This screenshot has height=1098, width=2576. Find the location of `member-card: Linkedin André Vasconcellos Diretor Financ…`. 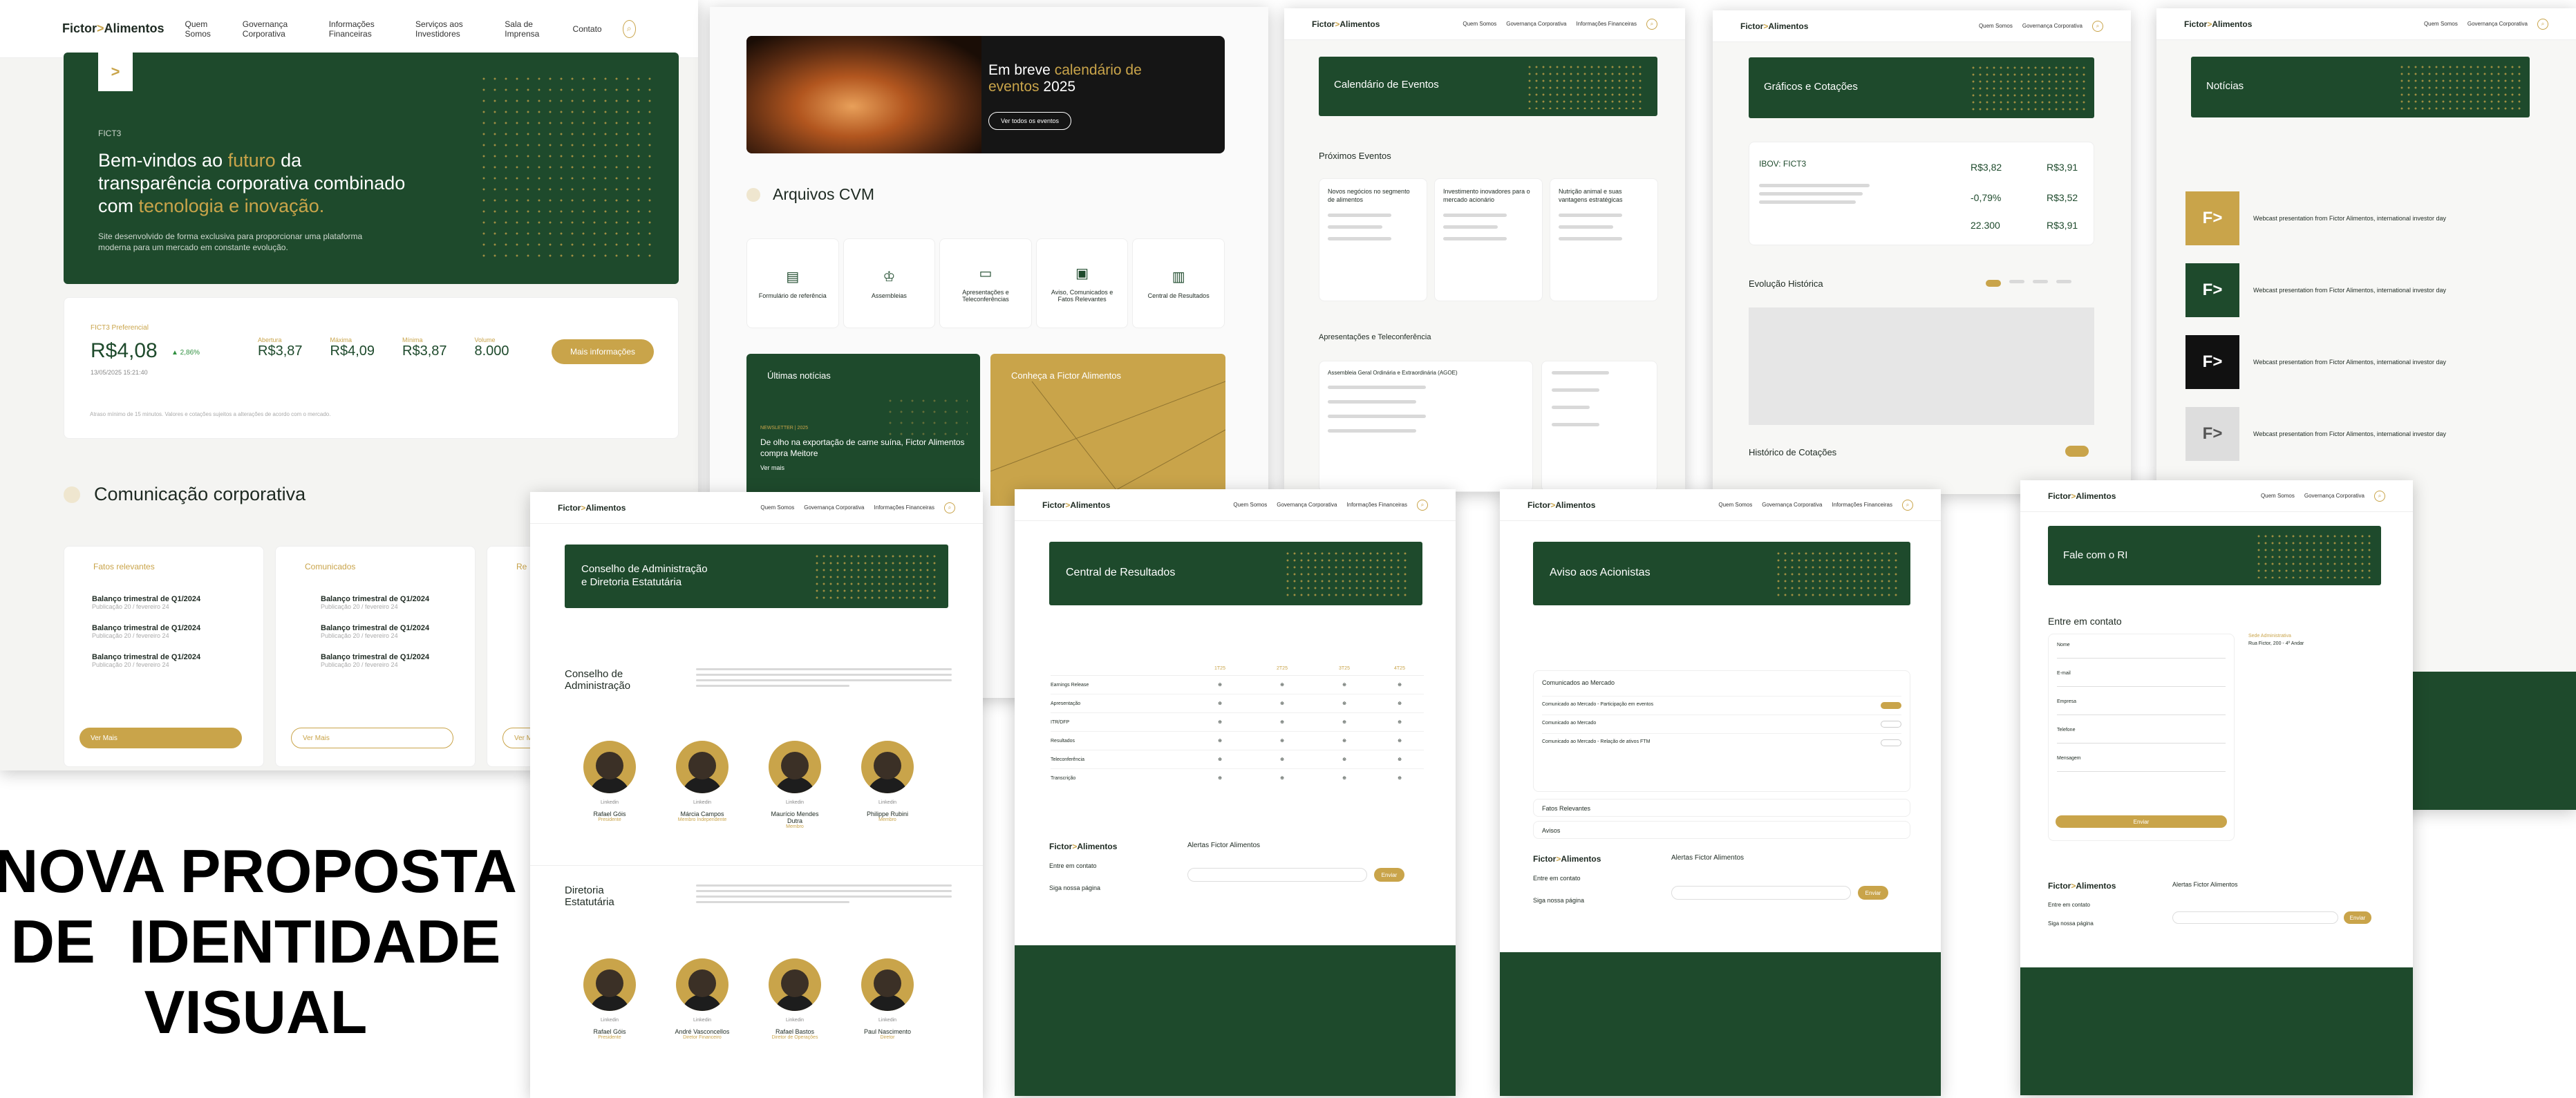

member-card: Linkedin André Vasconcellos Diretor Financ… is located at coordinates (702, 999).